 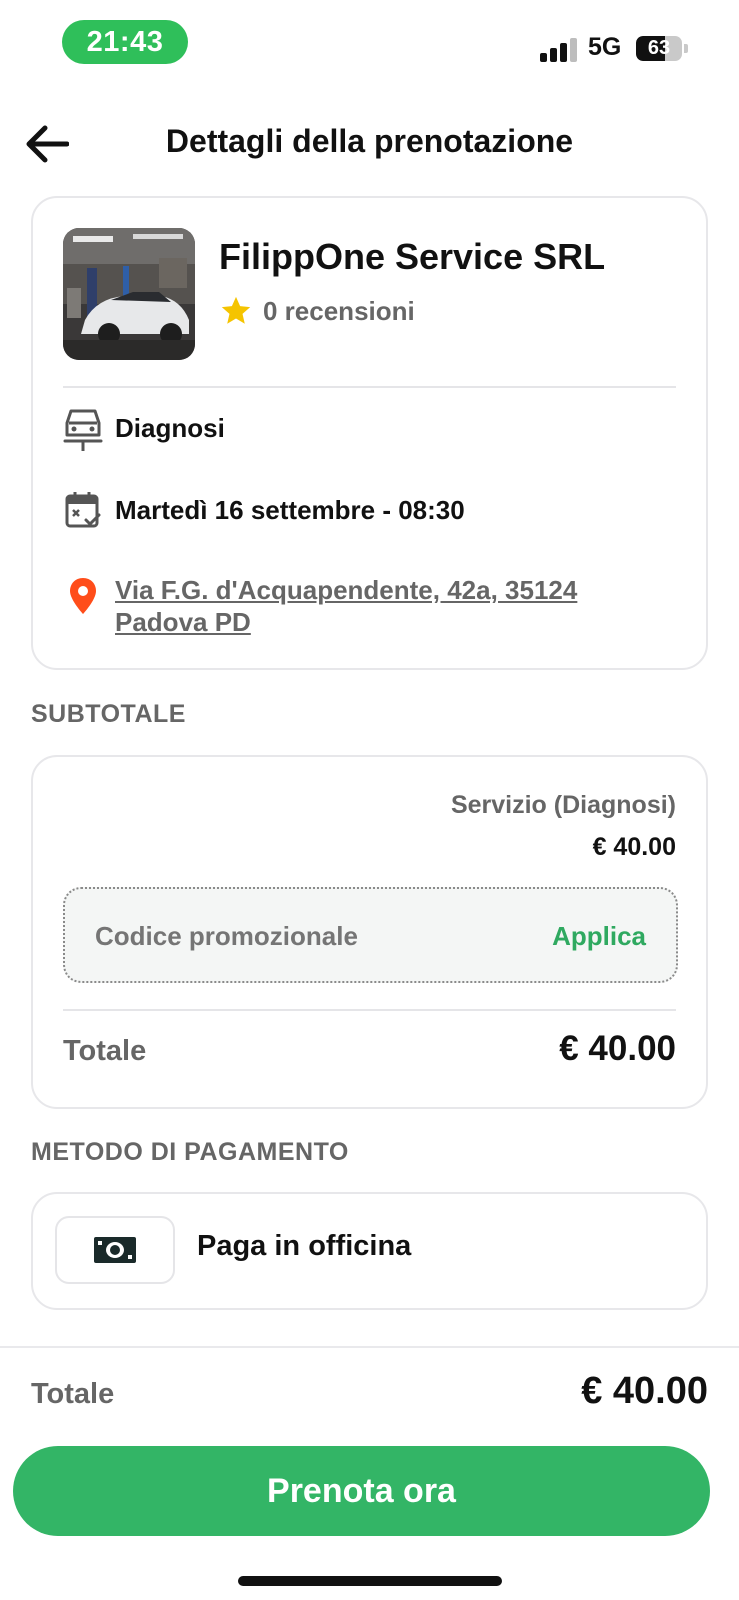 What do you see at coordinates (369, 45) in the screenshot?
I see `status-bar: 21:43 5G 63` at bounding box center [369, 45].